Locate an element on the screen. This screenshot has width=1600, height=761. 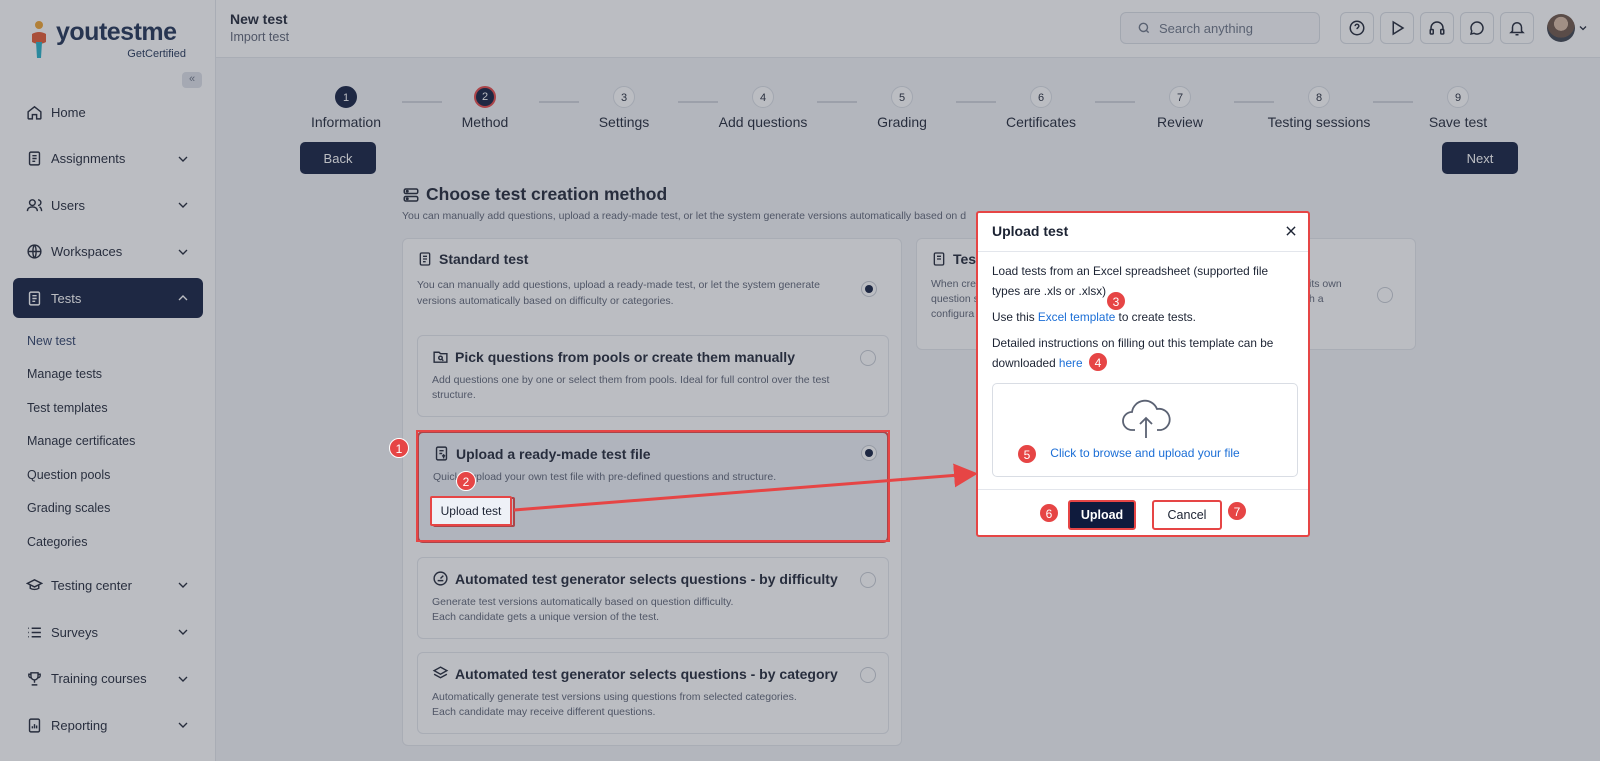
excel-template-link: Excel template is located at coordinates (1076, 317).